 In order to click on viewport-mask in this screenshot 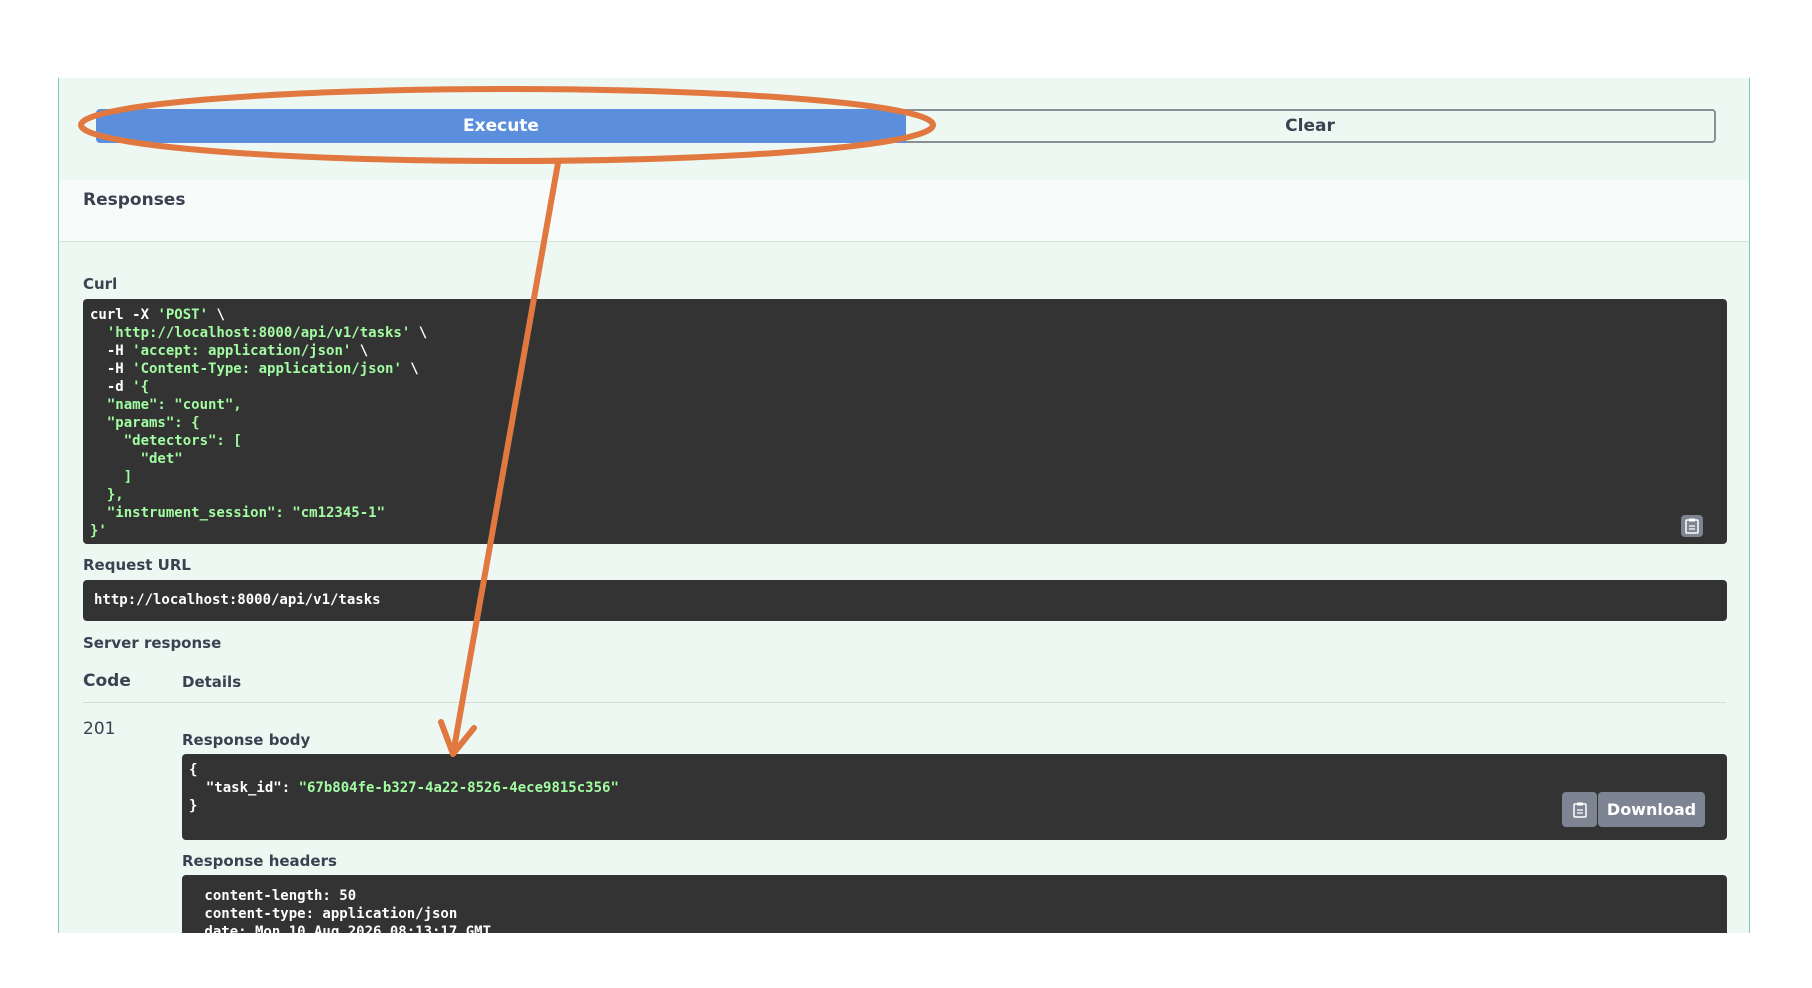, I will do `click(906, 960)`.